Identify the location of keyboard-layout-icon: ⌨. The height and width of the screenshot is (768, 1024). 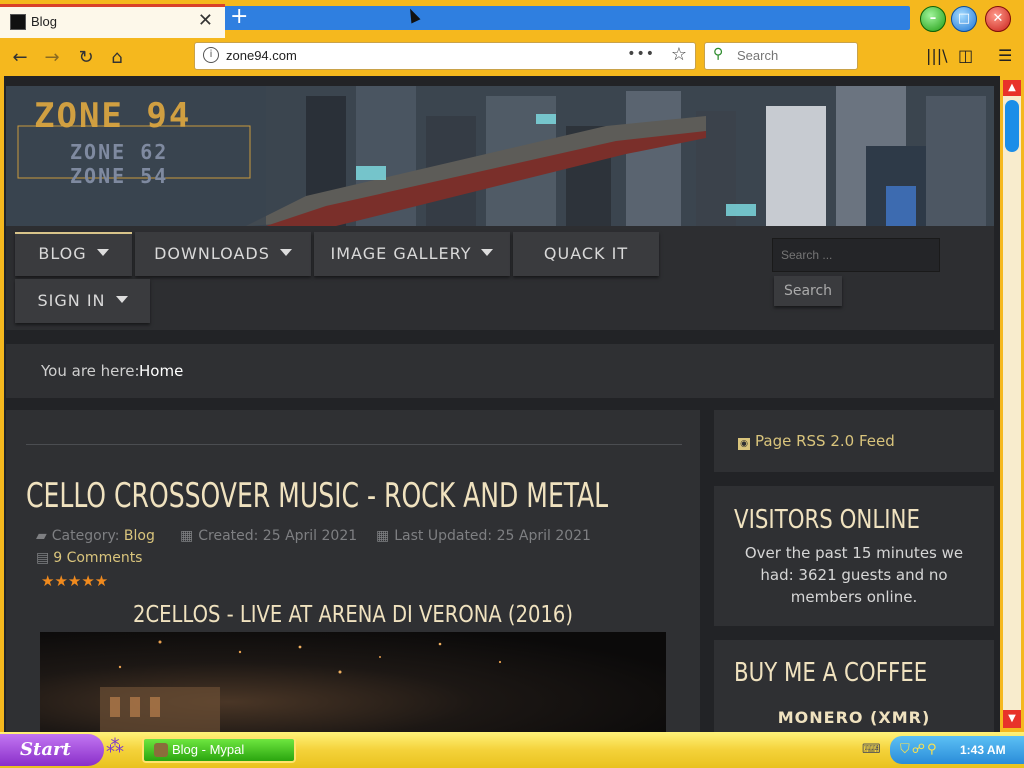
(871, 749).